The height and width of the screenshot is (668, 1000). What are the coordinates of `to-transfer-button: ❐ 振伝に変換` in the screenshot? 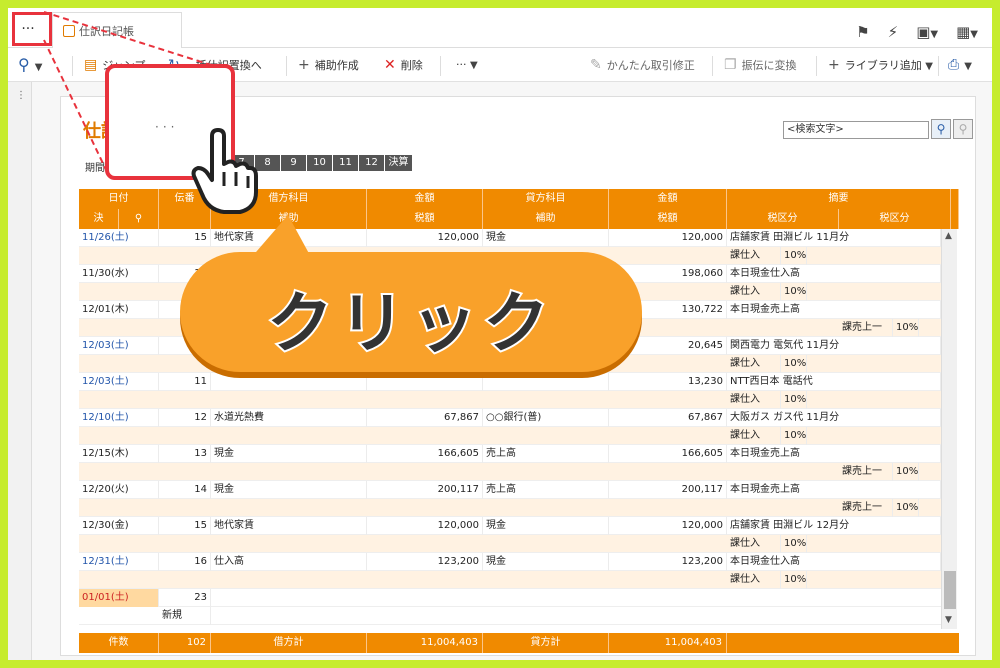 It's located at (760, 65).